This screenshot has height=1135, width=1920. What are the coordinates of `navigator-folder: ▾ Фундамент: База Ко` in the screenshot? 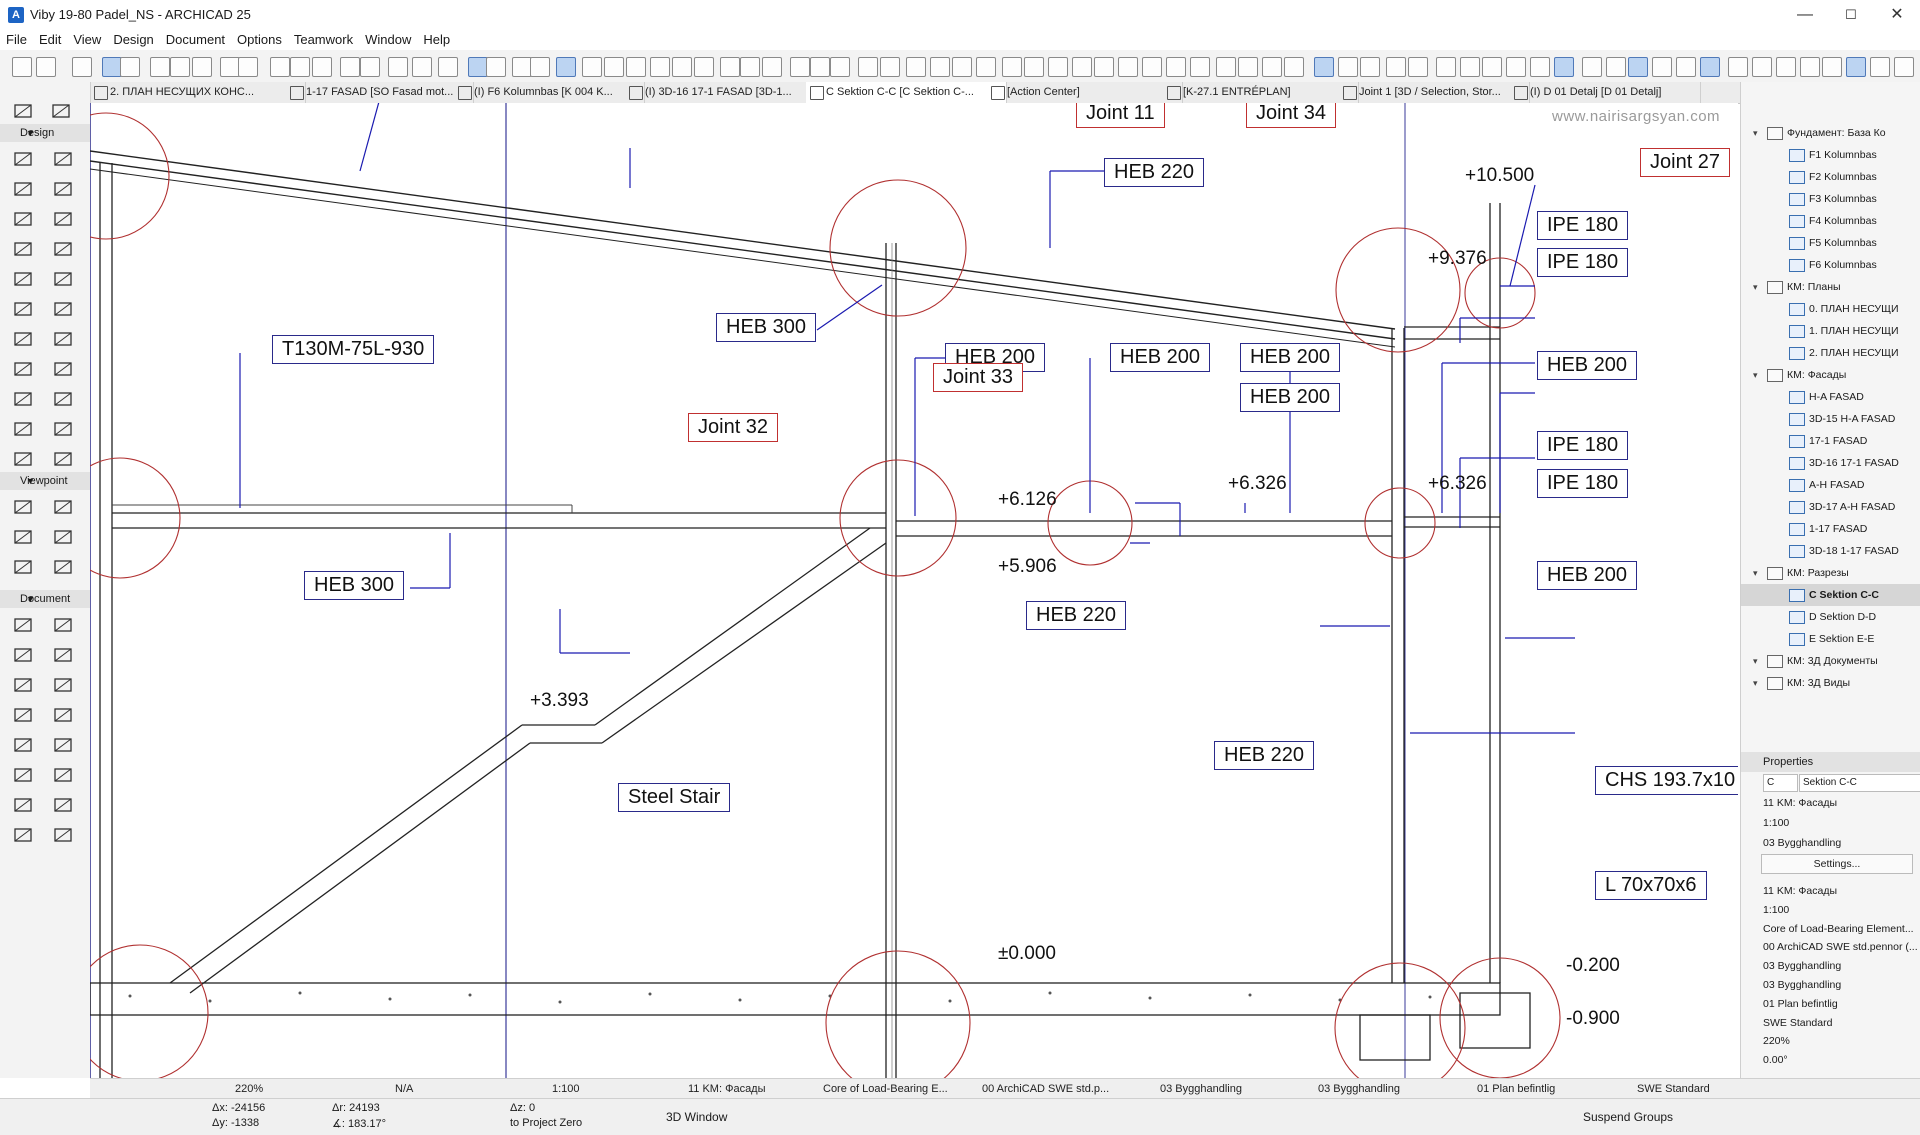 It's located at (1830, 133).